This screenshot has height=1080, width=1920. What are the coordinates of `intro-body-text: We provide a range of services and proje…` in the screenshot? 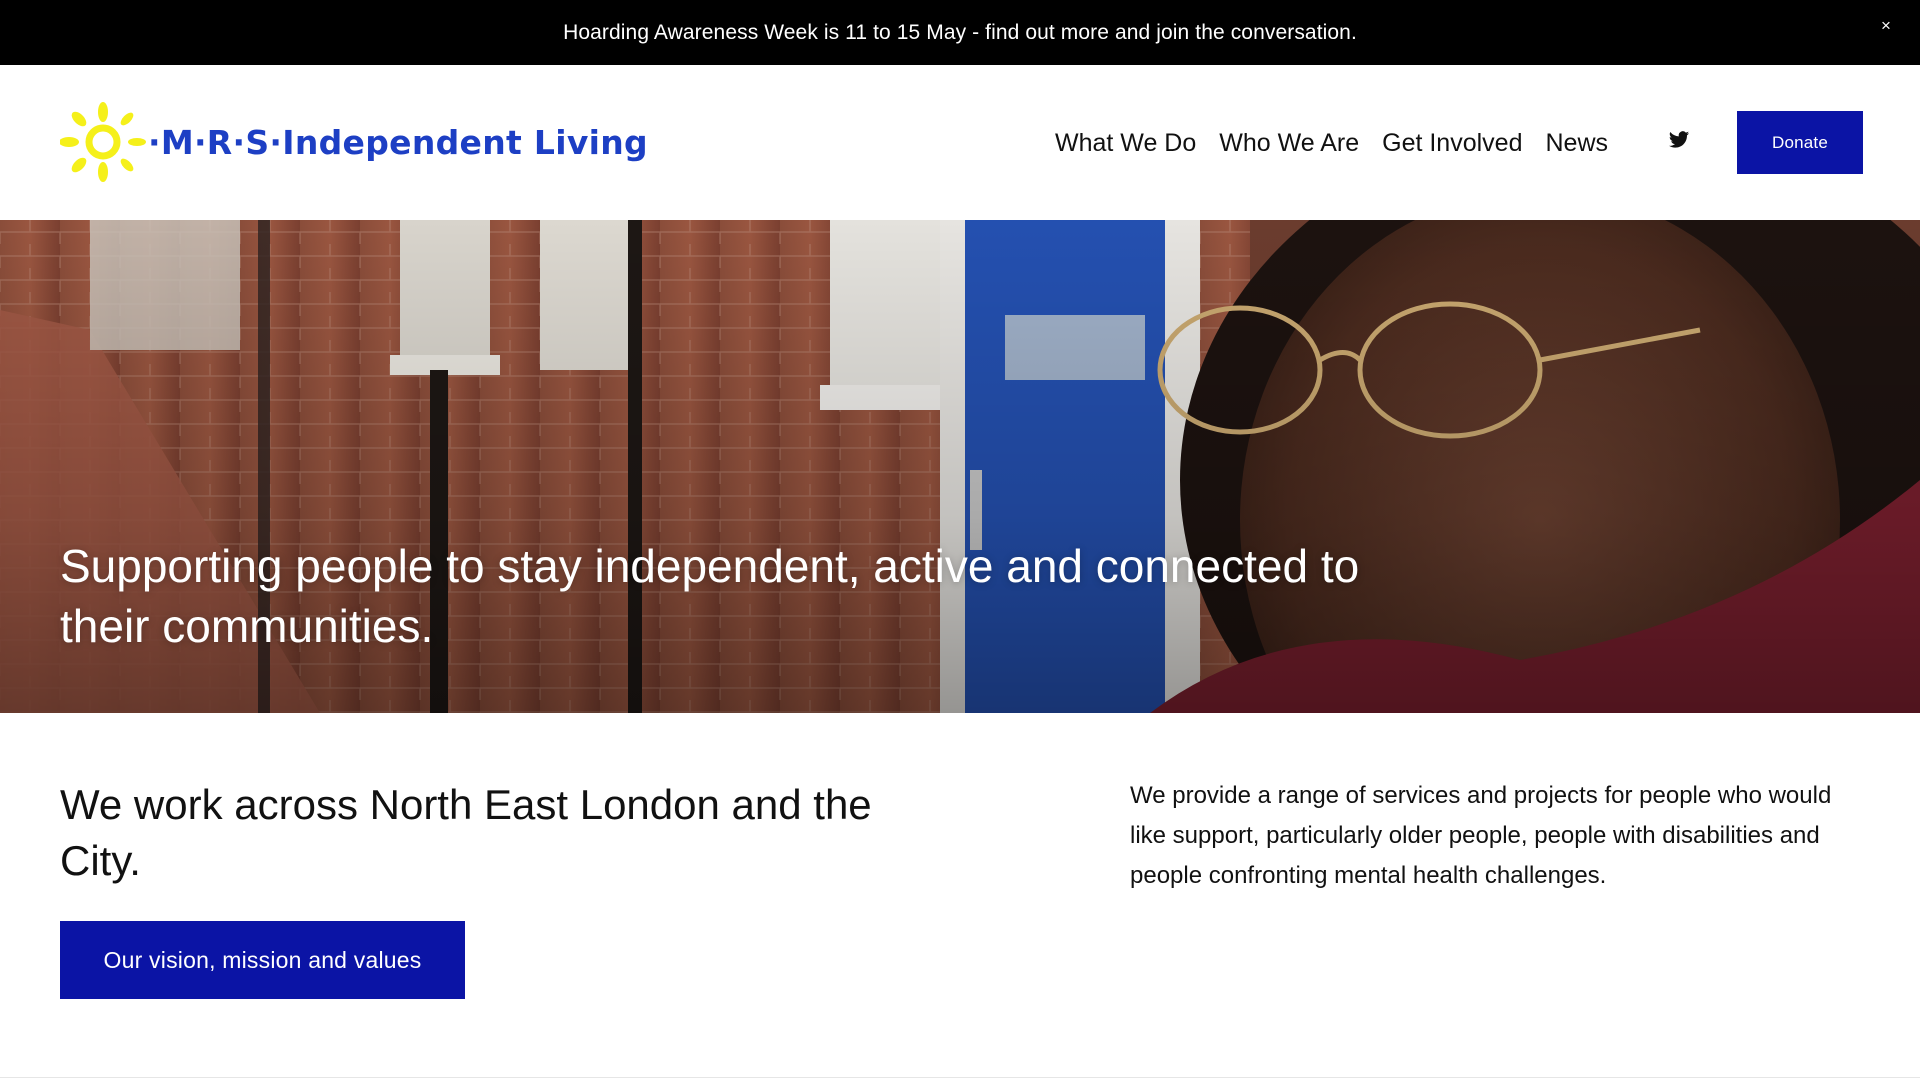 It's located at (1481, 835).